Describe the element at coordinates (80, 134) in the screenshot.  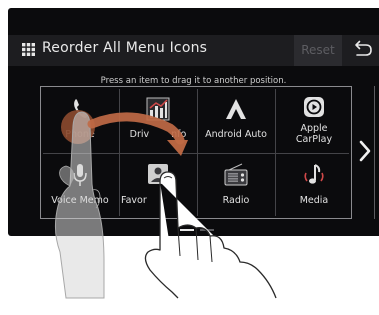
I see `menu-item-label: Phone` at that location.